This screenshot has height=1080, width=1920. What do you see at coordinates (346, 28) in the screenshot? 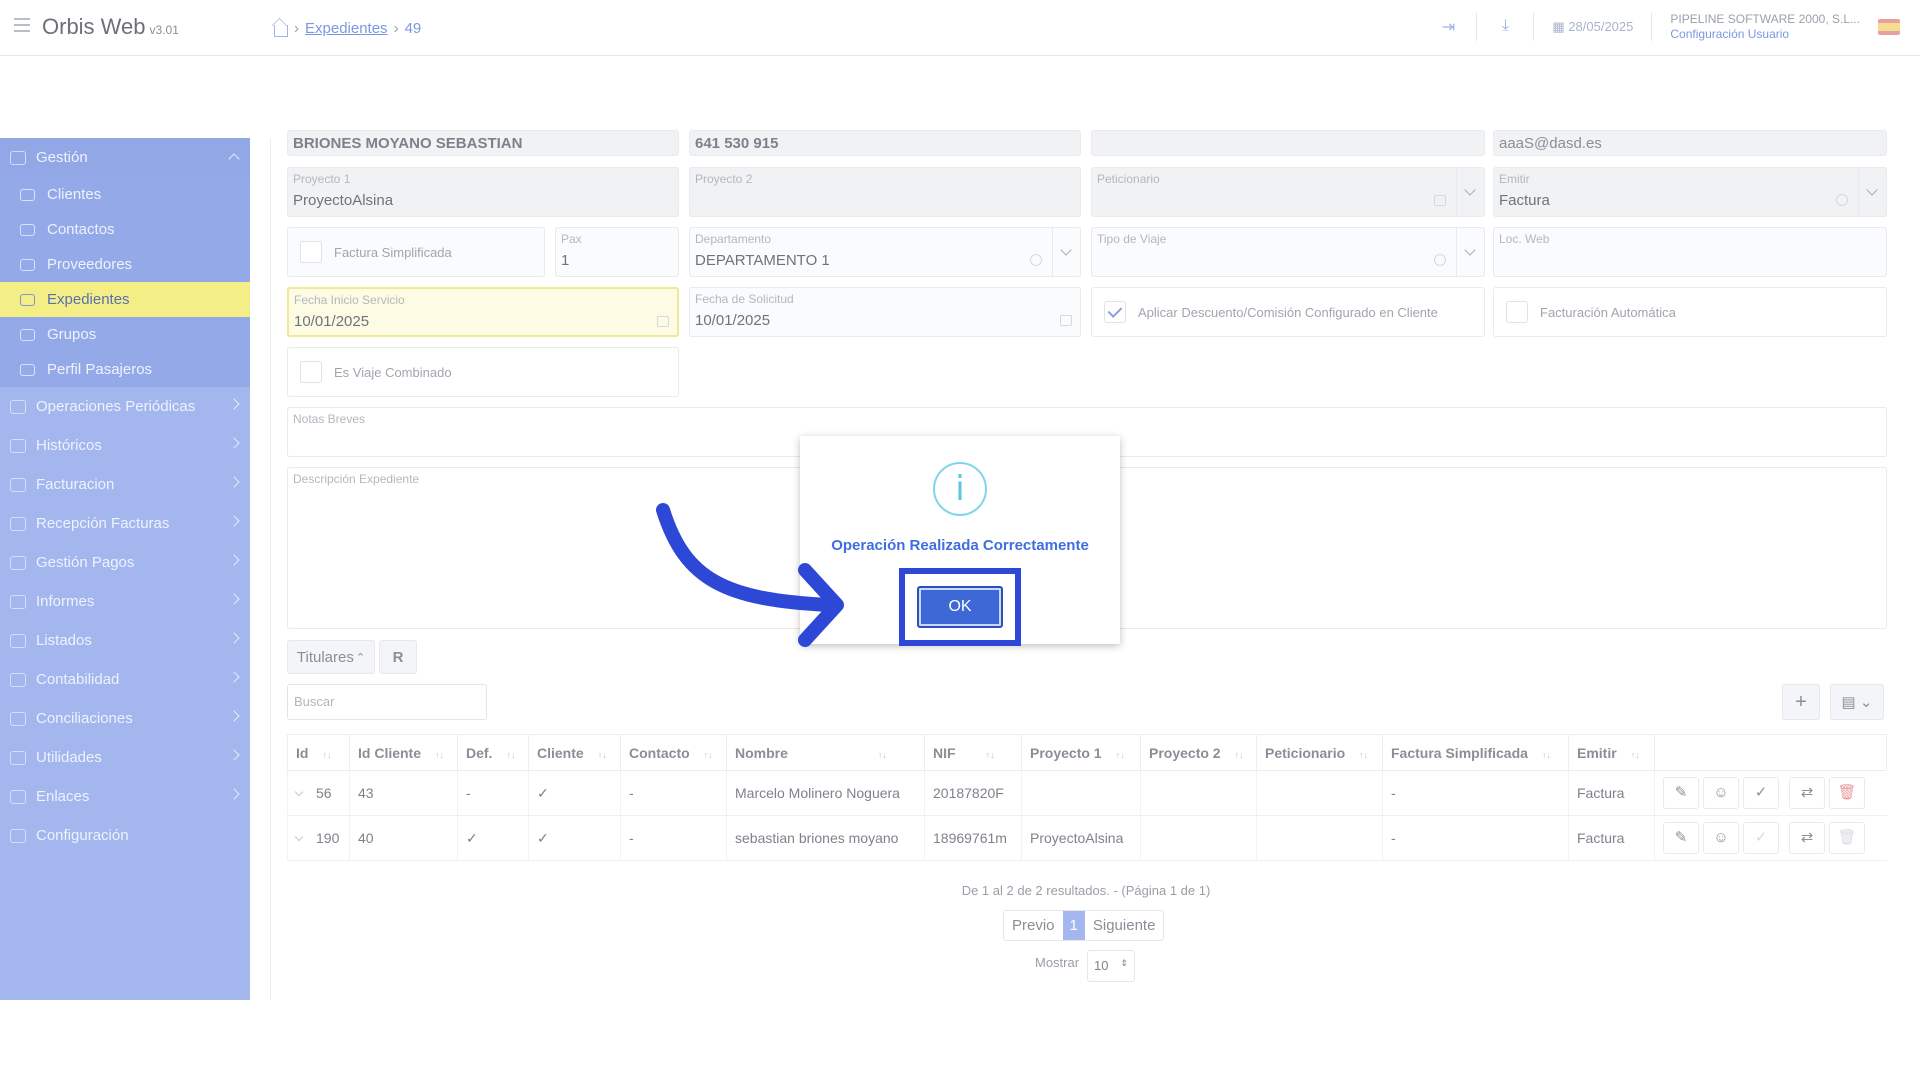
I see `breadcrumb-expedientes: Expedientes` at bounding box center [346, 28].